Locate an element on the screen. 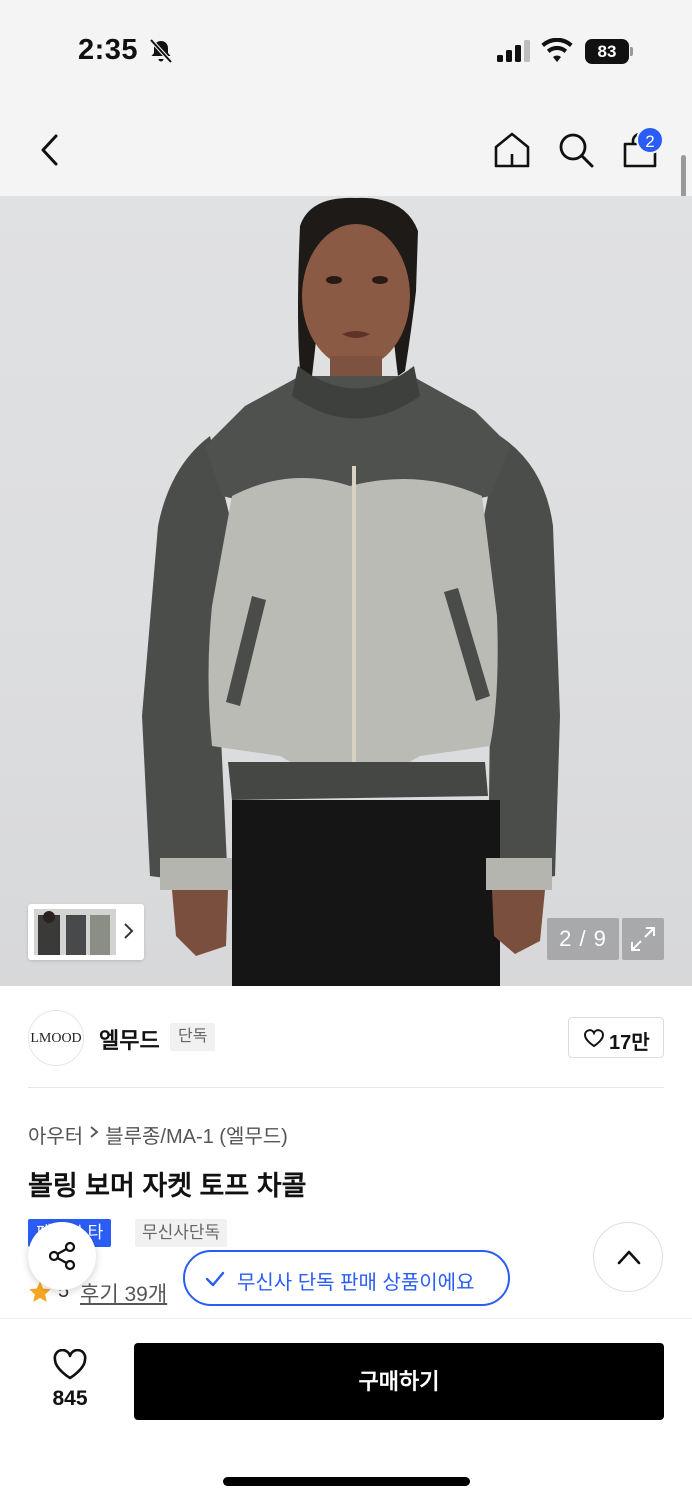  like-button: 845 is located at coordinates (70, 1384).